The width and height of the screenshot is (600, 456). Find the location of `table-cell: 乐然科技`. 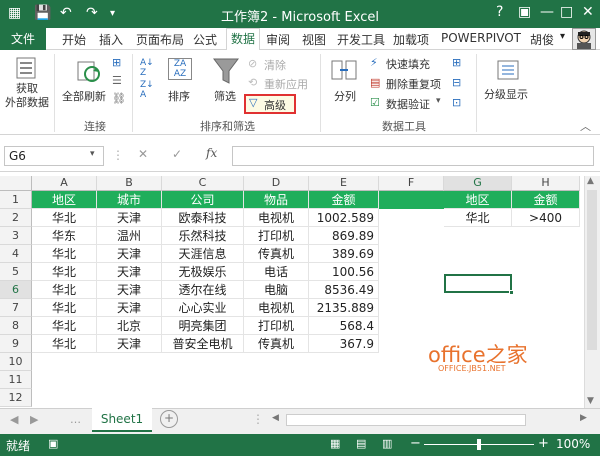

table-cell: 乐然科技 is located at coordinates (203, 236).